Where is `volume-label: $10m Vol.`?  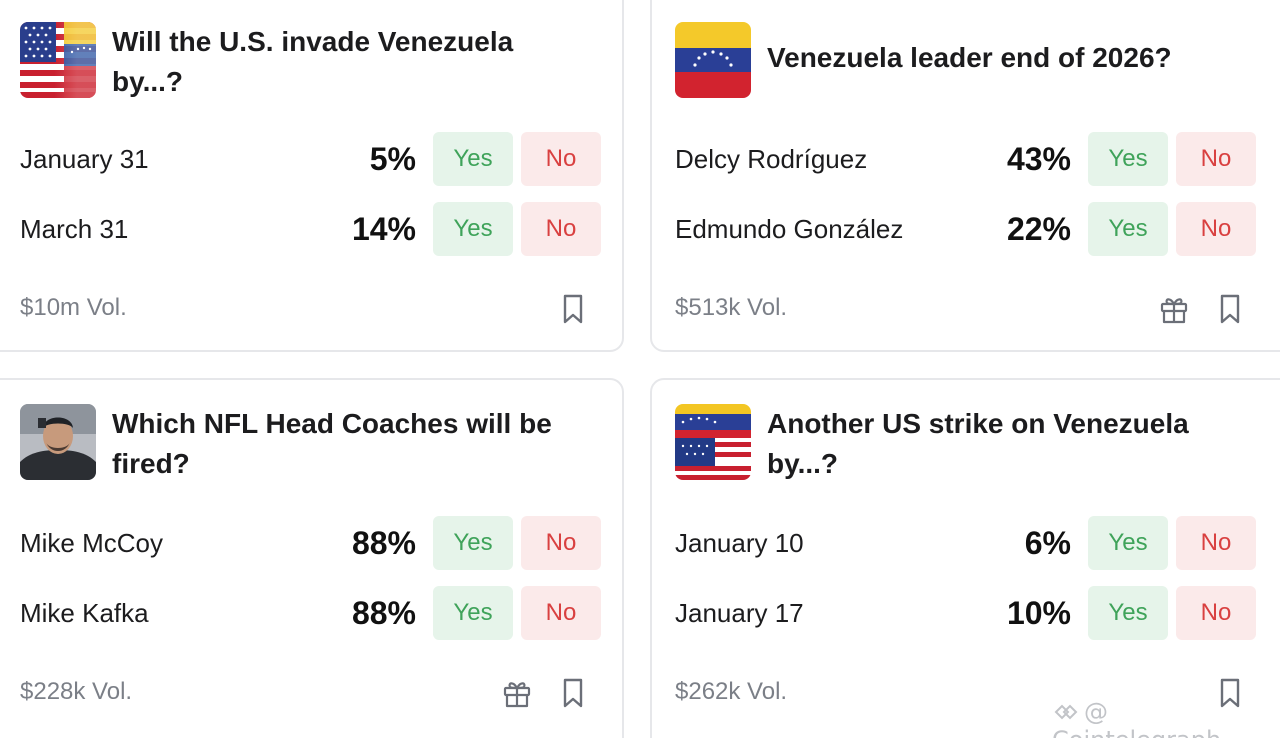 volume-label: $10m Vol. is located at coordinates (73, 307).